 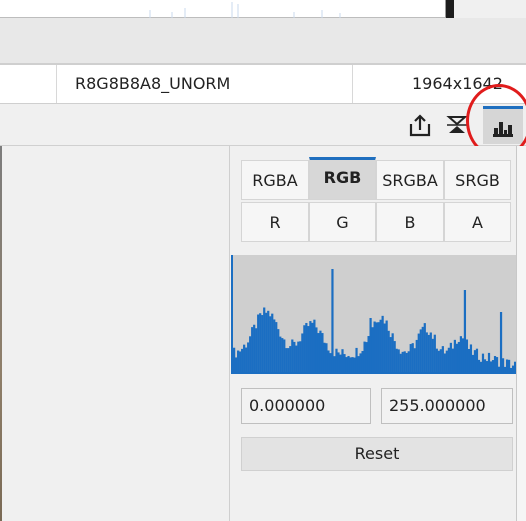 I want to click on mode-rgb-button: RGB, so click(x=342, y=178).